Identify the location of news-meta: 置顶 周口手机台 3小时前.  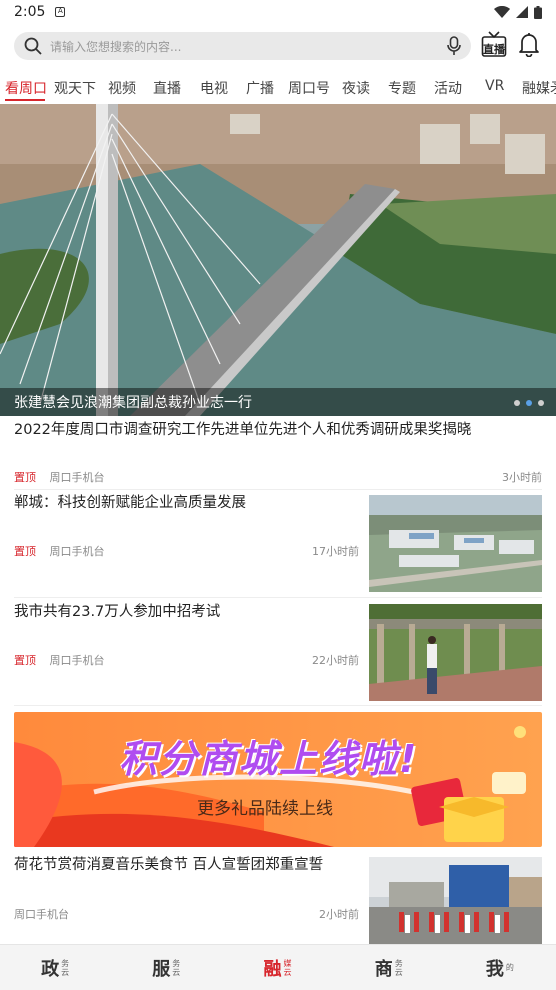
(278, 477).